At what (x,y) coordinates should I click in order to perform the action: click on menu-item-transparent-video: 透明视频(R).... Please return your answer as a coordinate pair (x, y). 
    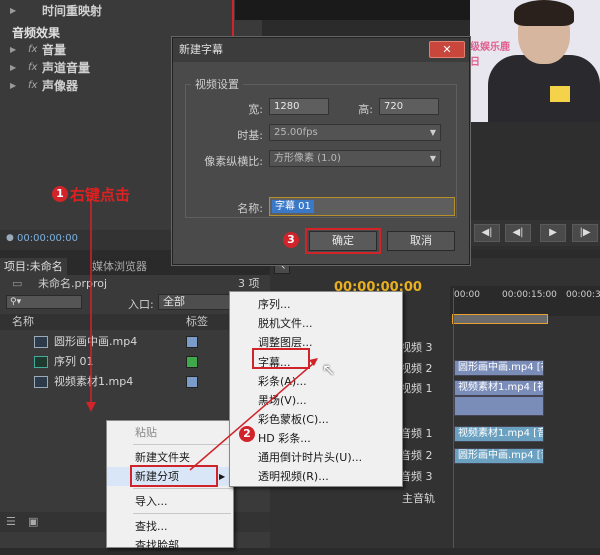
    Looking at the image, I should click on (279, 476).